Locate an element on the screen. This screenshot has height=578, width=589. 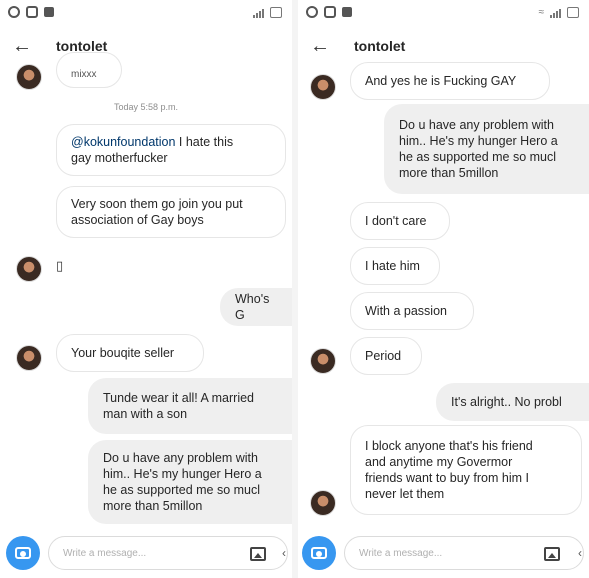
message-bubble: I don't care is located at coordinates (400, 221).